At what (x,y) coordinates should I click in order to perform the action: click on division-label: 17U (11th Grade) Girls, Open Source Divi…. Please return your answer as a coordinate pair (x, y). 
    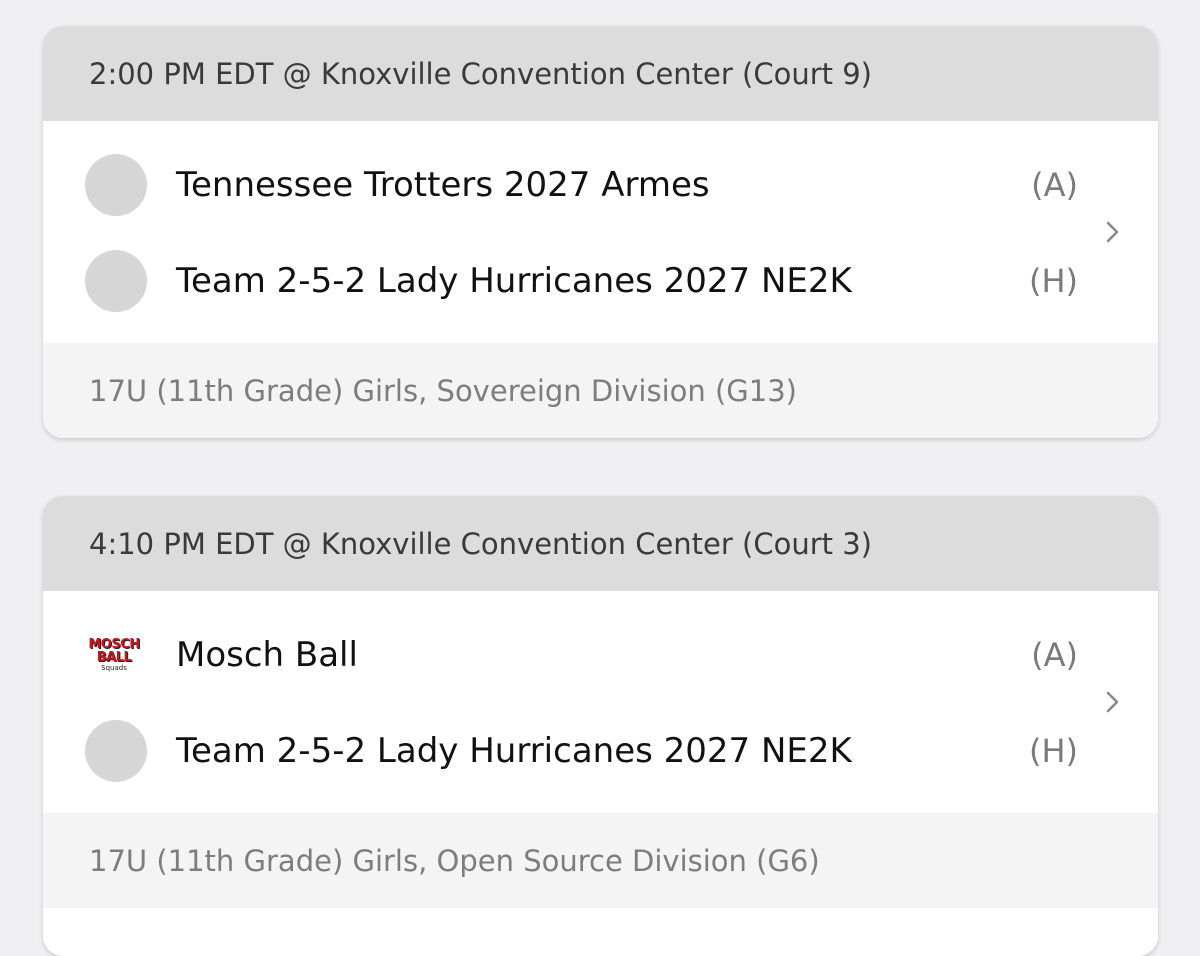
    Looking at the image, I should click on (600, 860).